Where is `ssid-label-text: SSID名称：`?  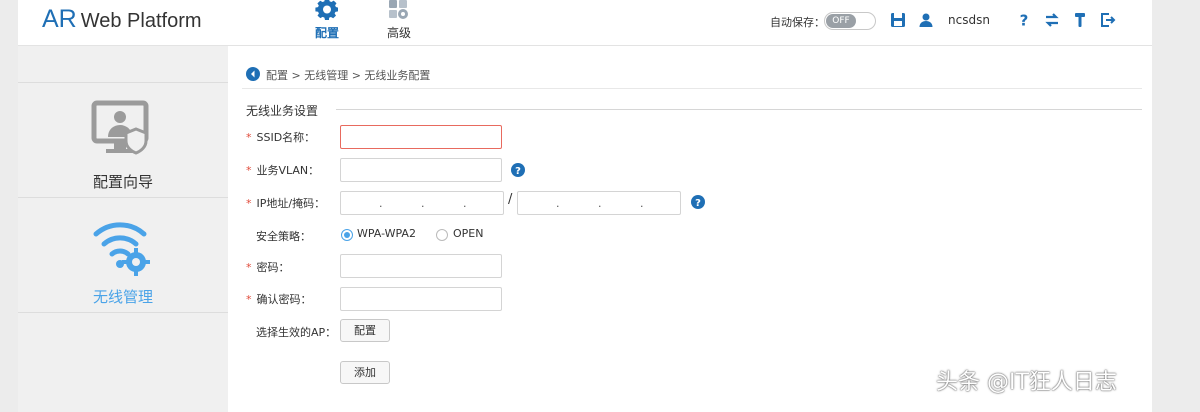
ssid-label-text: SSID名称： is located at coordinates (286, 137).